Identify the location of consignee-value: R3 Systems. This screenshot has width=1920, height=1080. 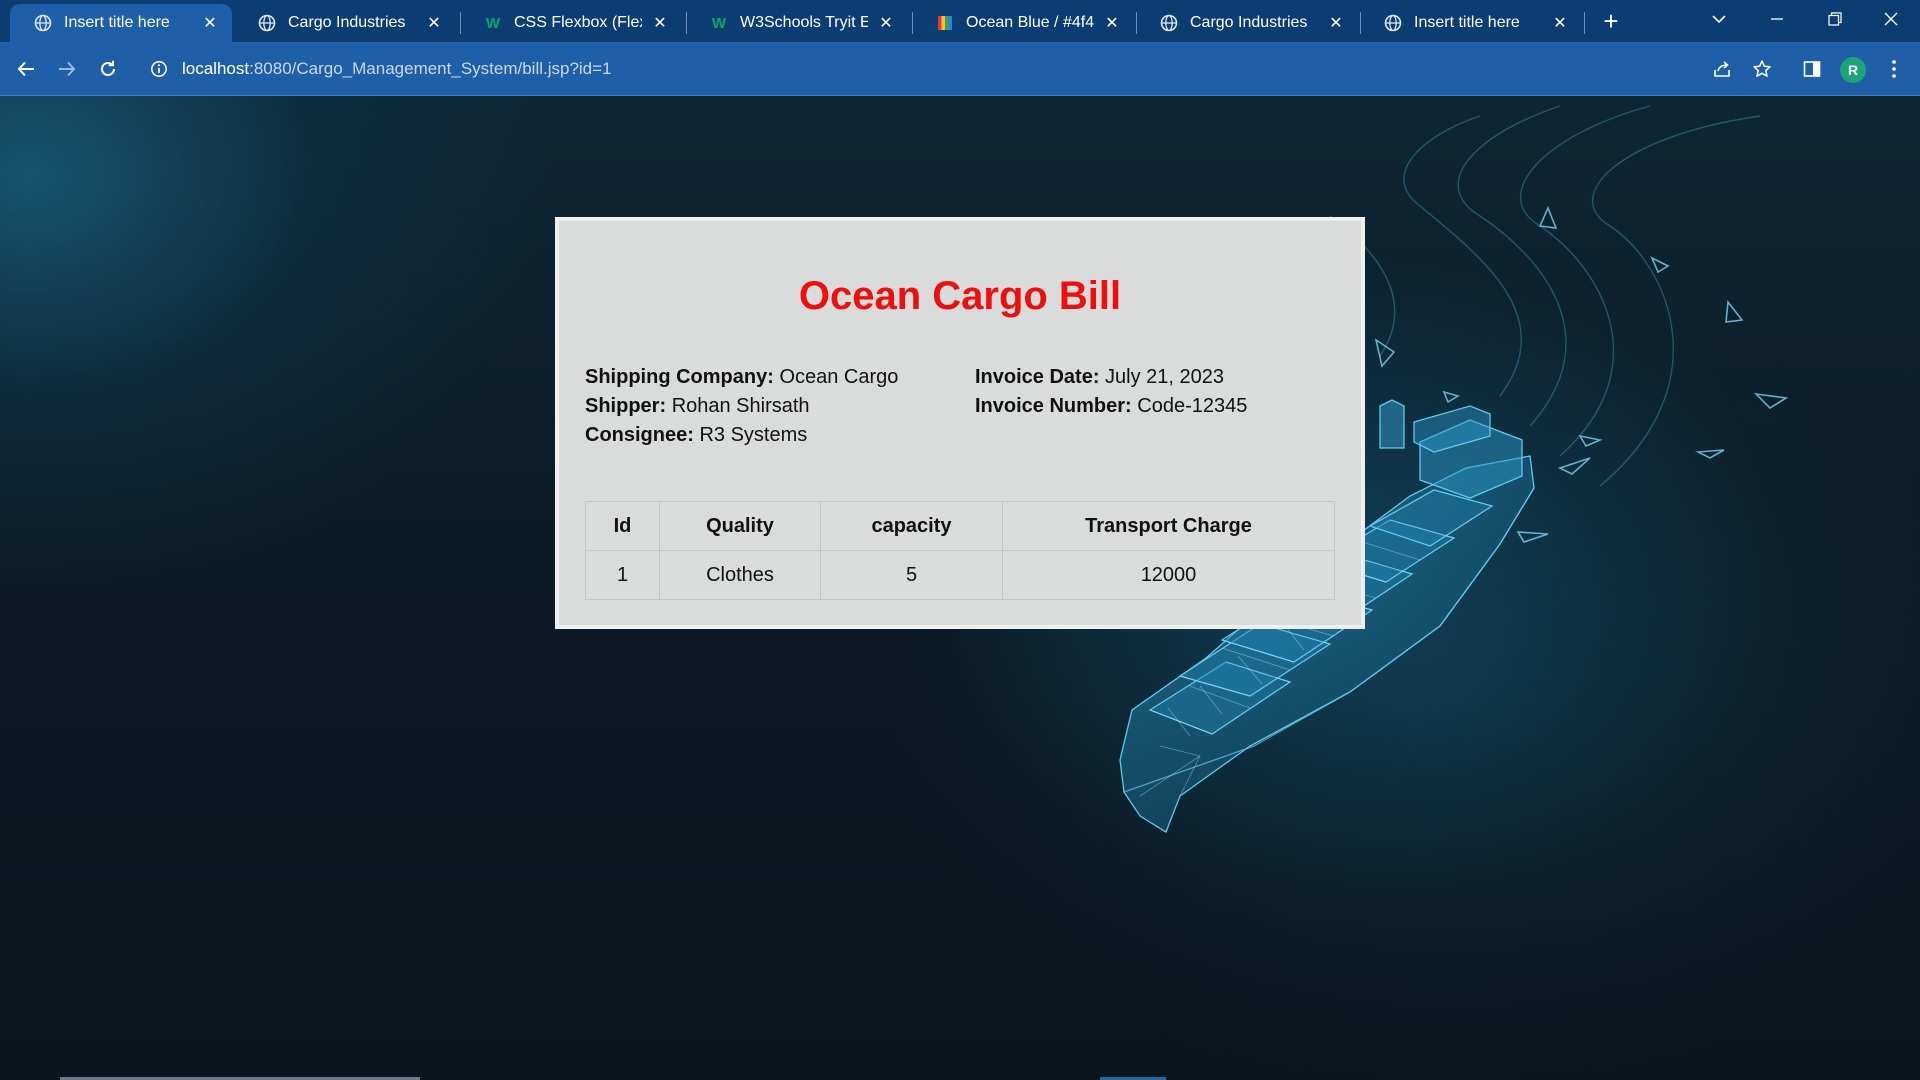
(753, 435).